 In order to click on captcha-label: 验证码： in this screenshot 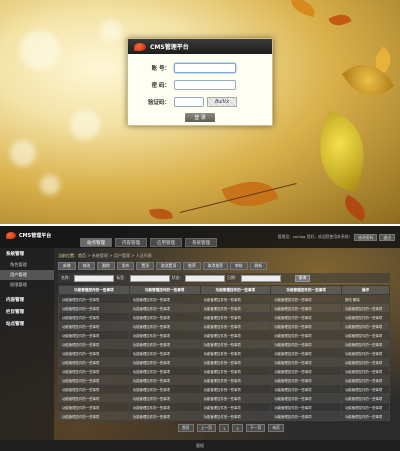, I will do `click(158, 102)`.